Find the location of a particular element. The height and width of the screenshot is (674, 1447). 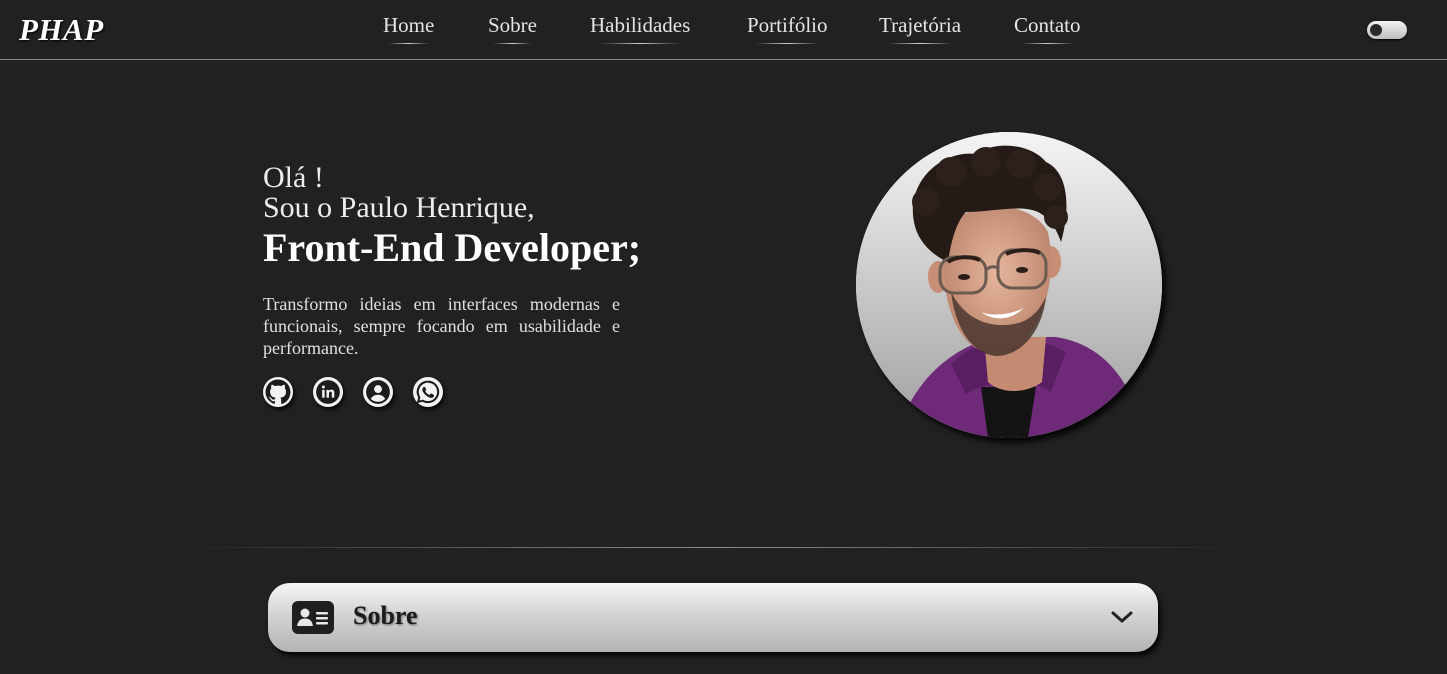

profile-photo is located at coordinates (1009, 285).